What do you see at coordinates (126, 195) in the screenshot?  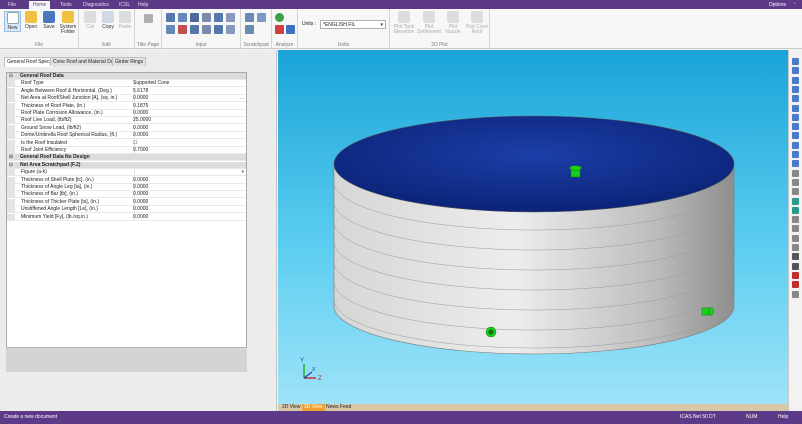 I see `grid-row: Thickness of Bar [tb], (in.) 0.0000` at bounding box center [126, 195].